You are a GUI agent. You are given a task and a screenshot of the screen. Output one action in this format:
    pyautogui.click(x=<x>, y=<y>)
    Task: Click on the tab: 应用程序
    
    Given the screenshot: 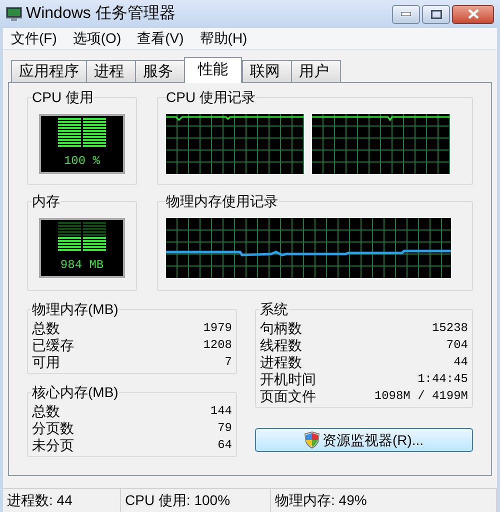 What is the action you would take?
    pyautogui.click(x=49, y=71)
    